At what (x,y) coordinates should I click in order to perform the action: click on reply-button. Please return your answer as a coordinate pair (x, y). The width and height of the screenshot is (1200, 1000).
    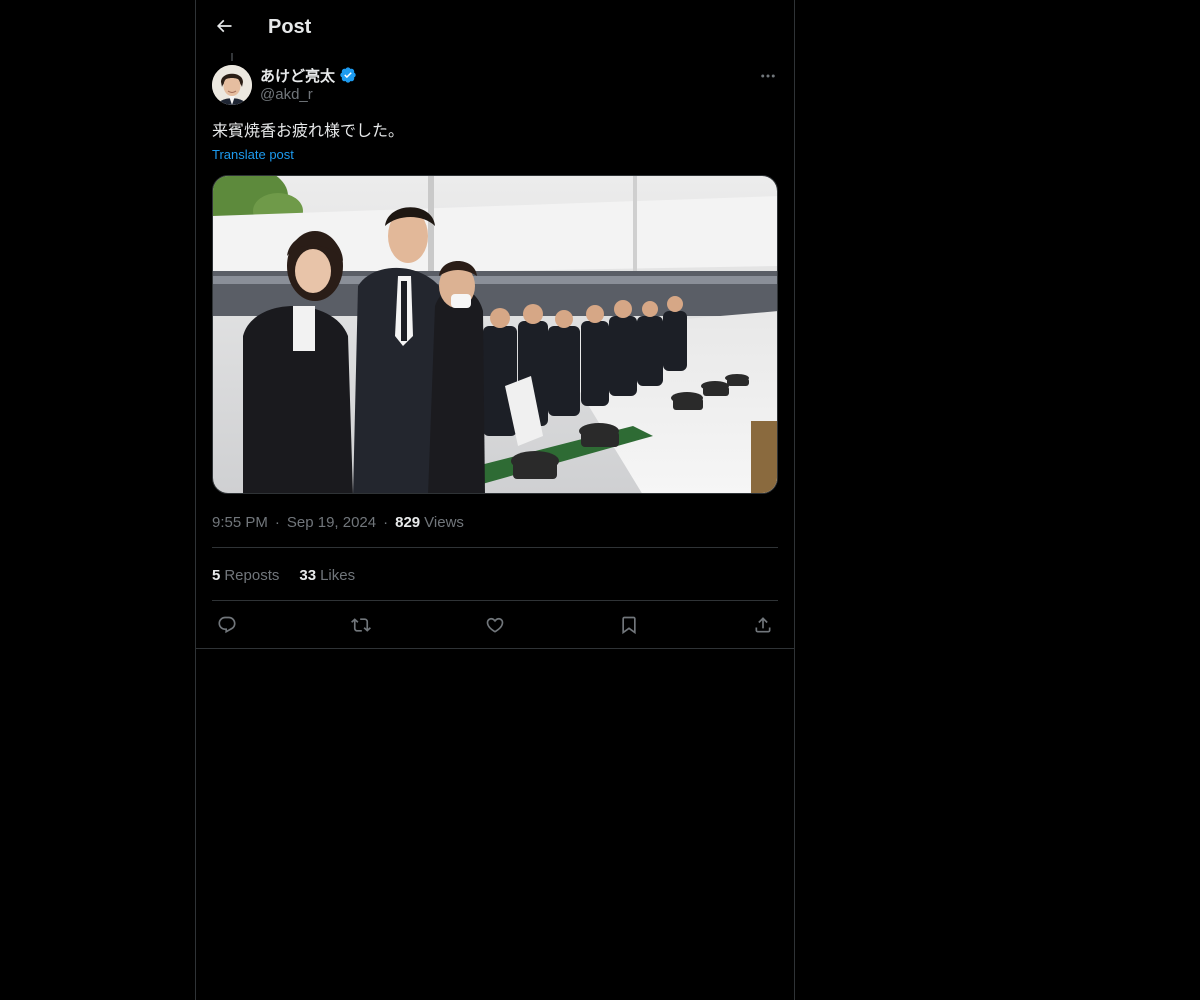
    Looking at the image, I should click on (227, 625).